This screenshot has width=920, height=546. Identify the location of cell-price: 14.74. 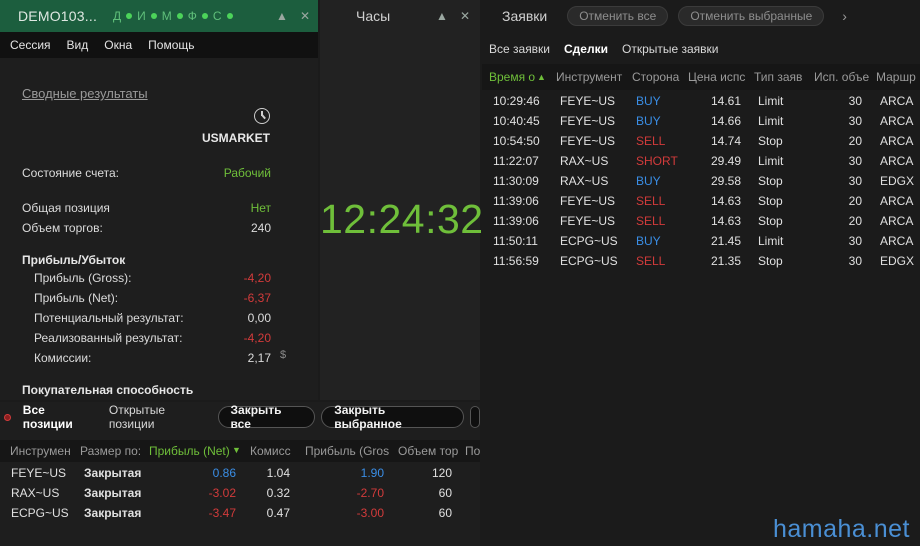
(726, 141).